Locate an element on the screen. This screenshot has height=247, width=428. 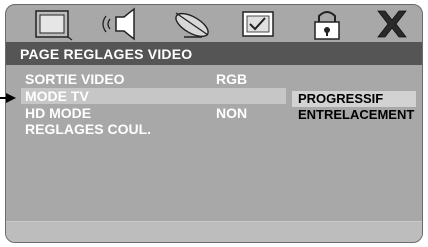
selection-pointer-arrow-icon is located at coordinates (8, 98).